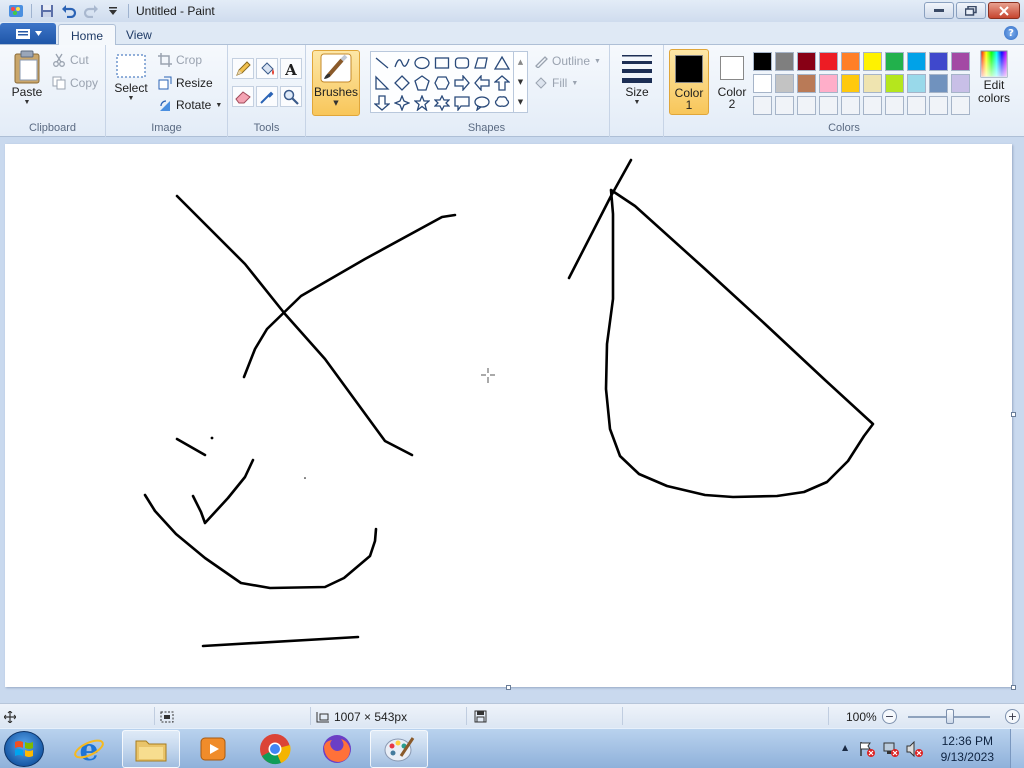 This screenshot has height=768, width=1024. Describe the element at coordinates (422, 83) in the screenshot. I see `pentagon-shape-icon` at that location.